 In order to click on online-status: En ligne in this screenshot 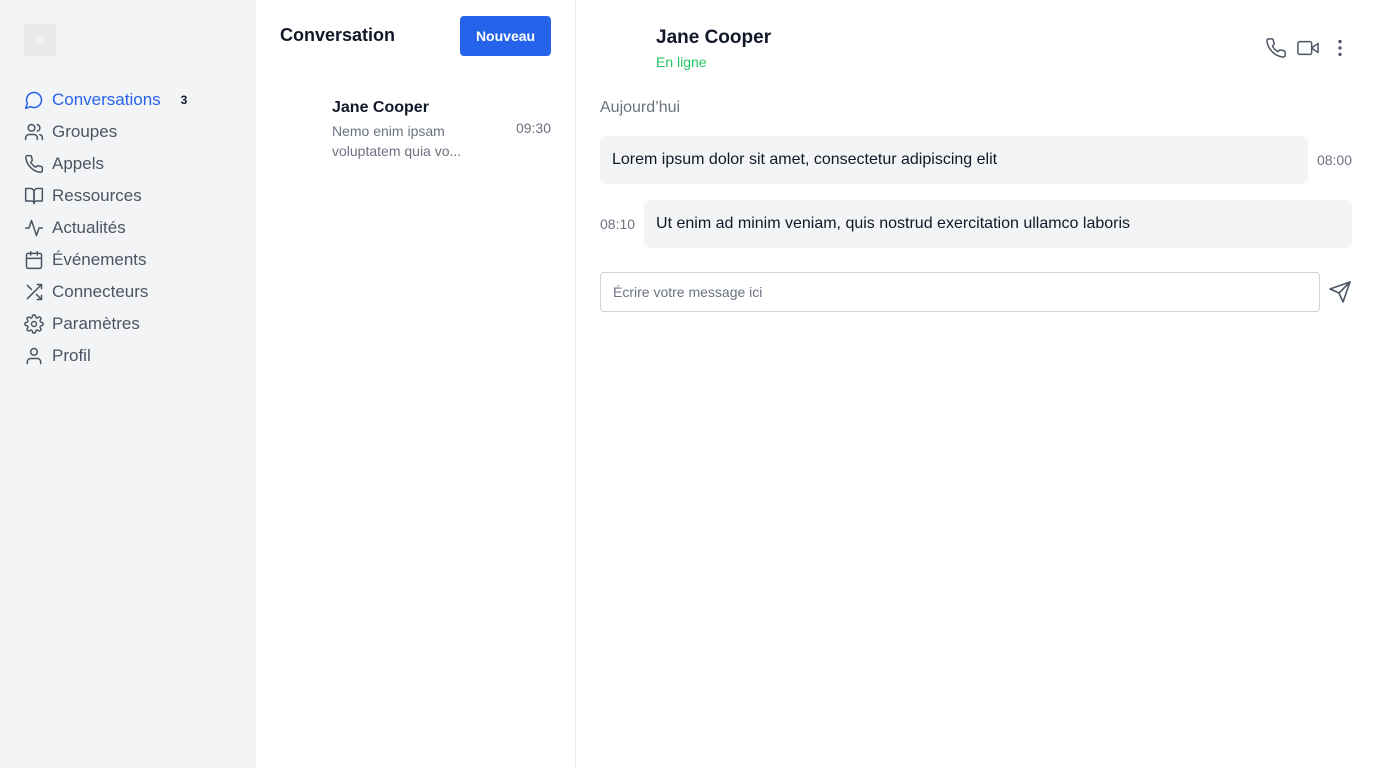, I will do `click(681, 62)`.